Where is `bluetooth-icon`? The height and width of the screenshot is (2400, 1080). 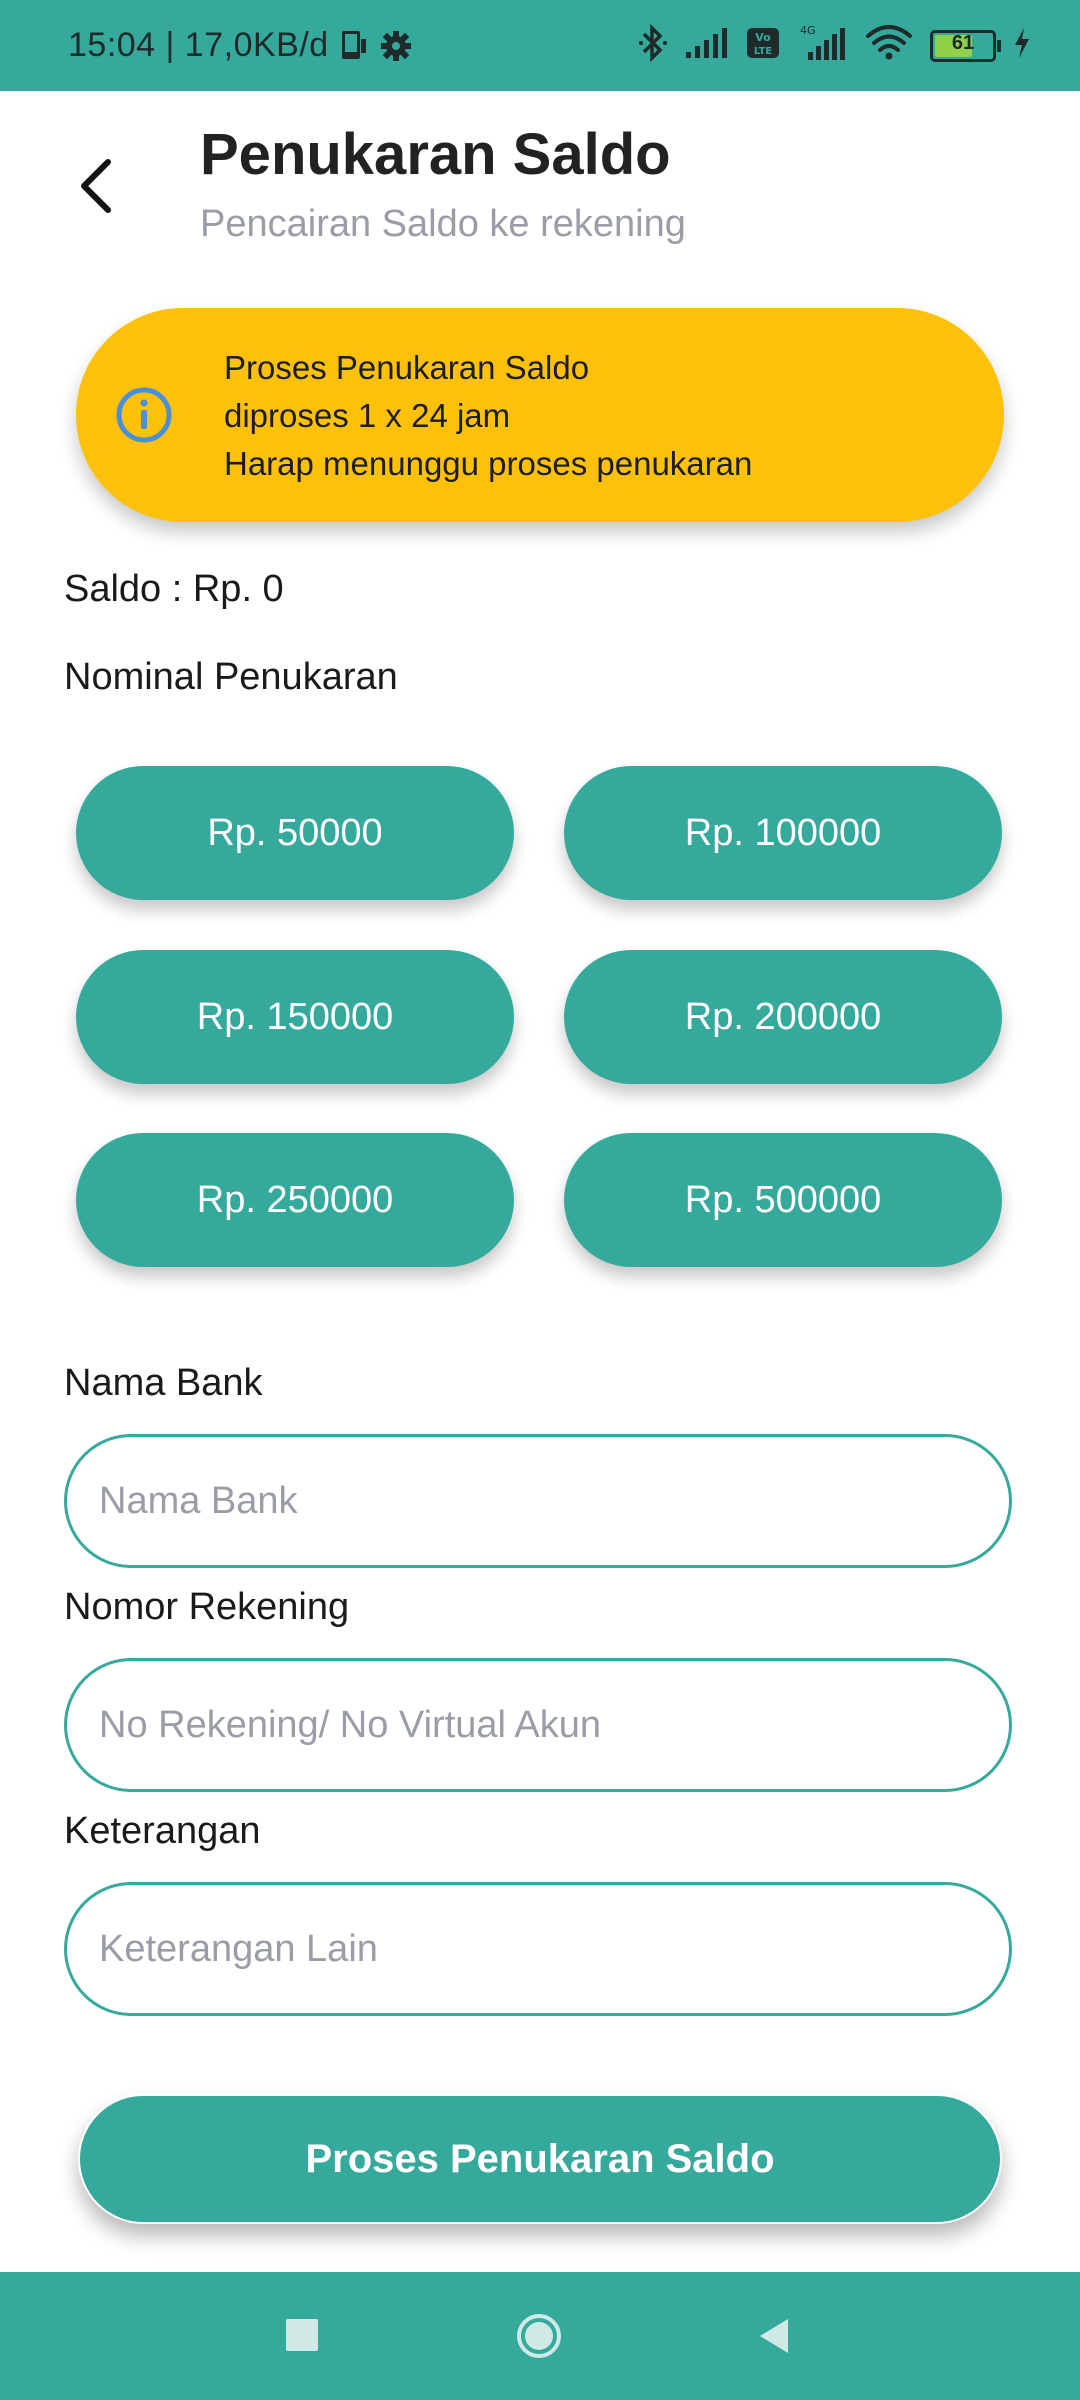 bluetooth-icon is located at coordinates (653, 45).